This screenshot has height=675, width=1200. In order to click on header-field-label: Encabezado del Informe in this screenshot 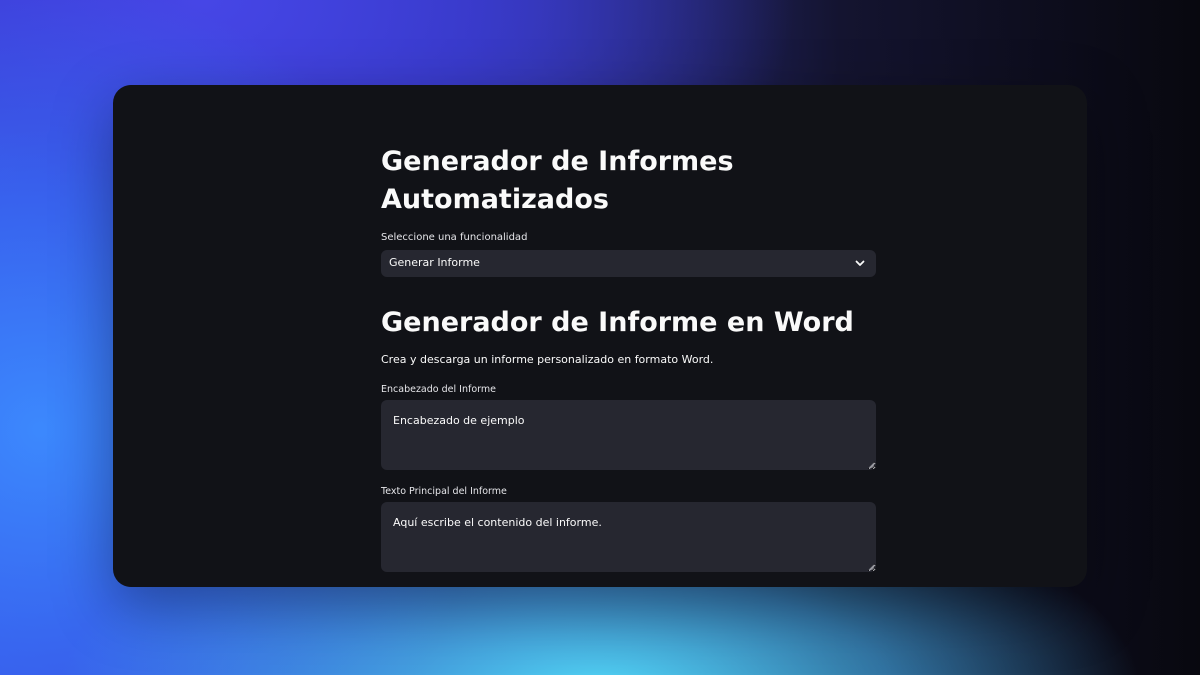, I will do `click(438, 389)`.